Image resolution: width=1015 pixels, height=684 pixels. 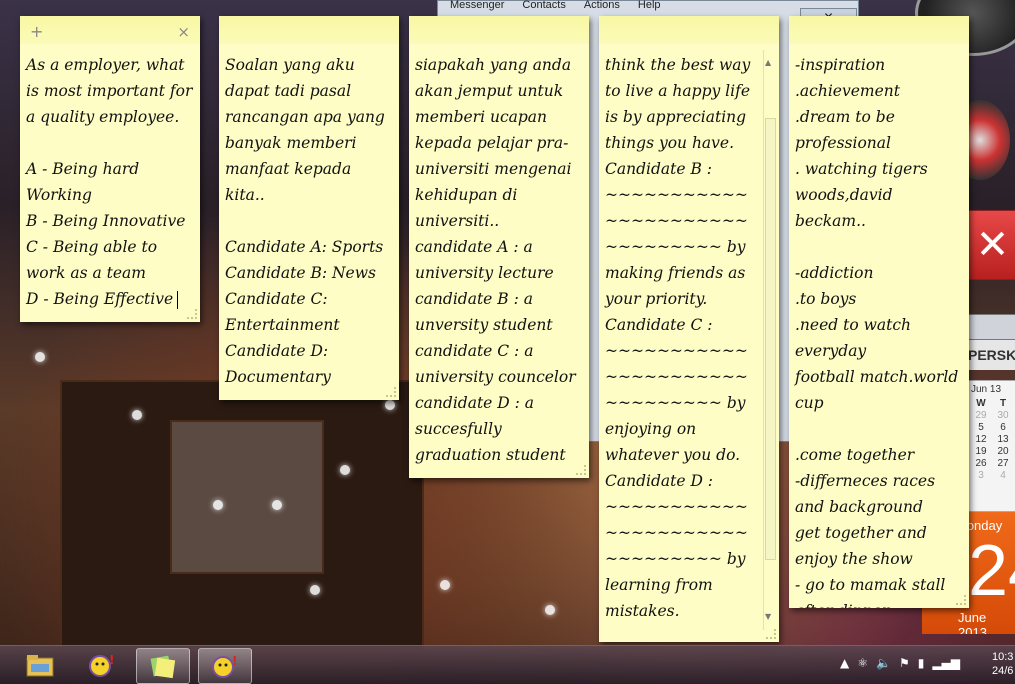 What do you see at coordinates (991, 571) in the screenshot?
I see `date-day-number: 24` at bounding box center [991, 571].